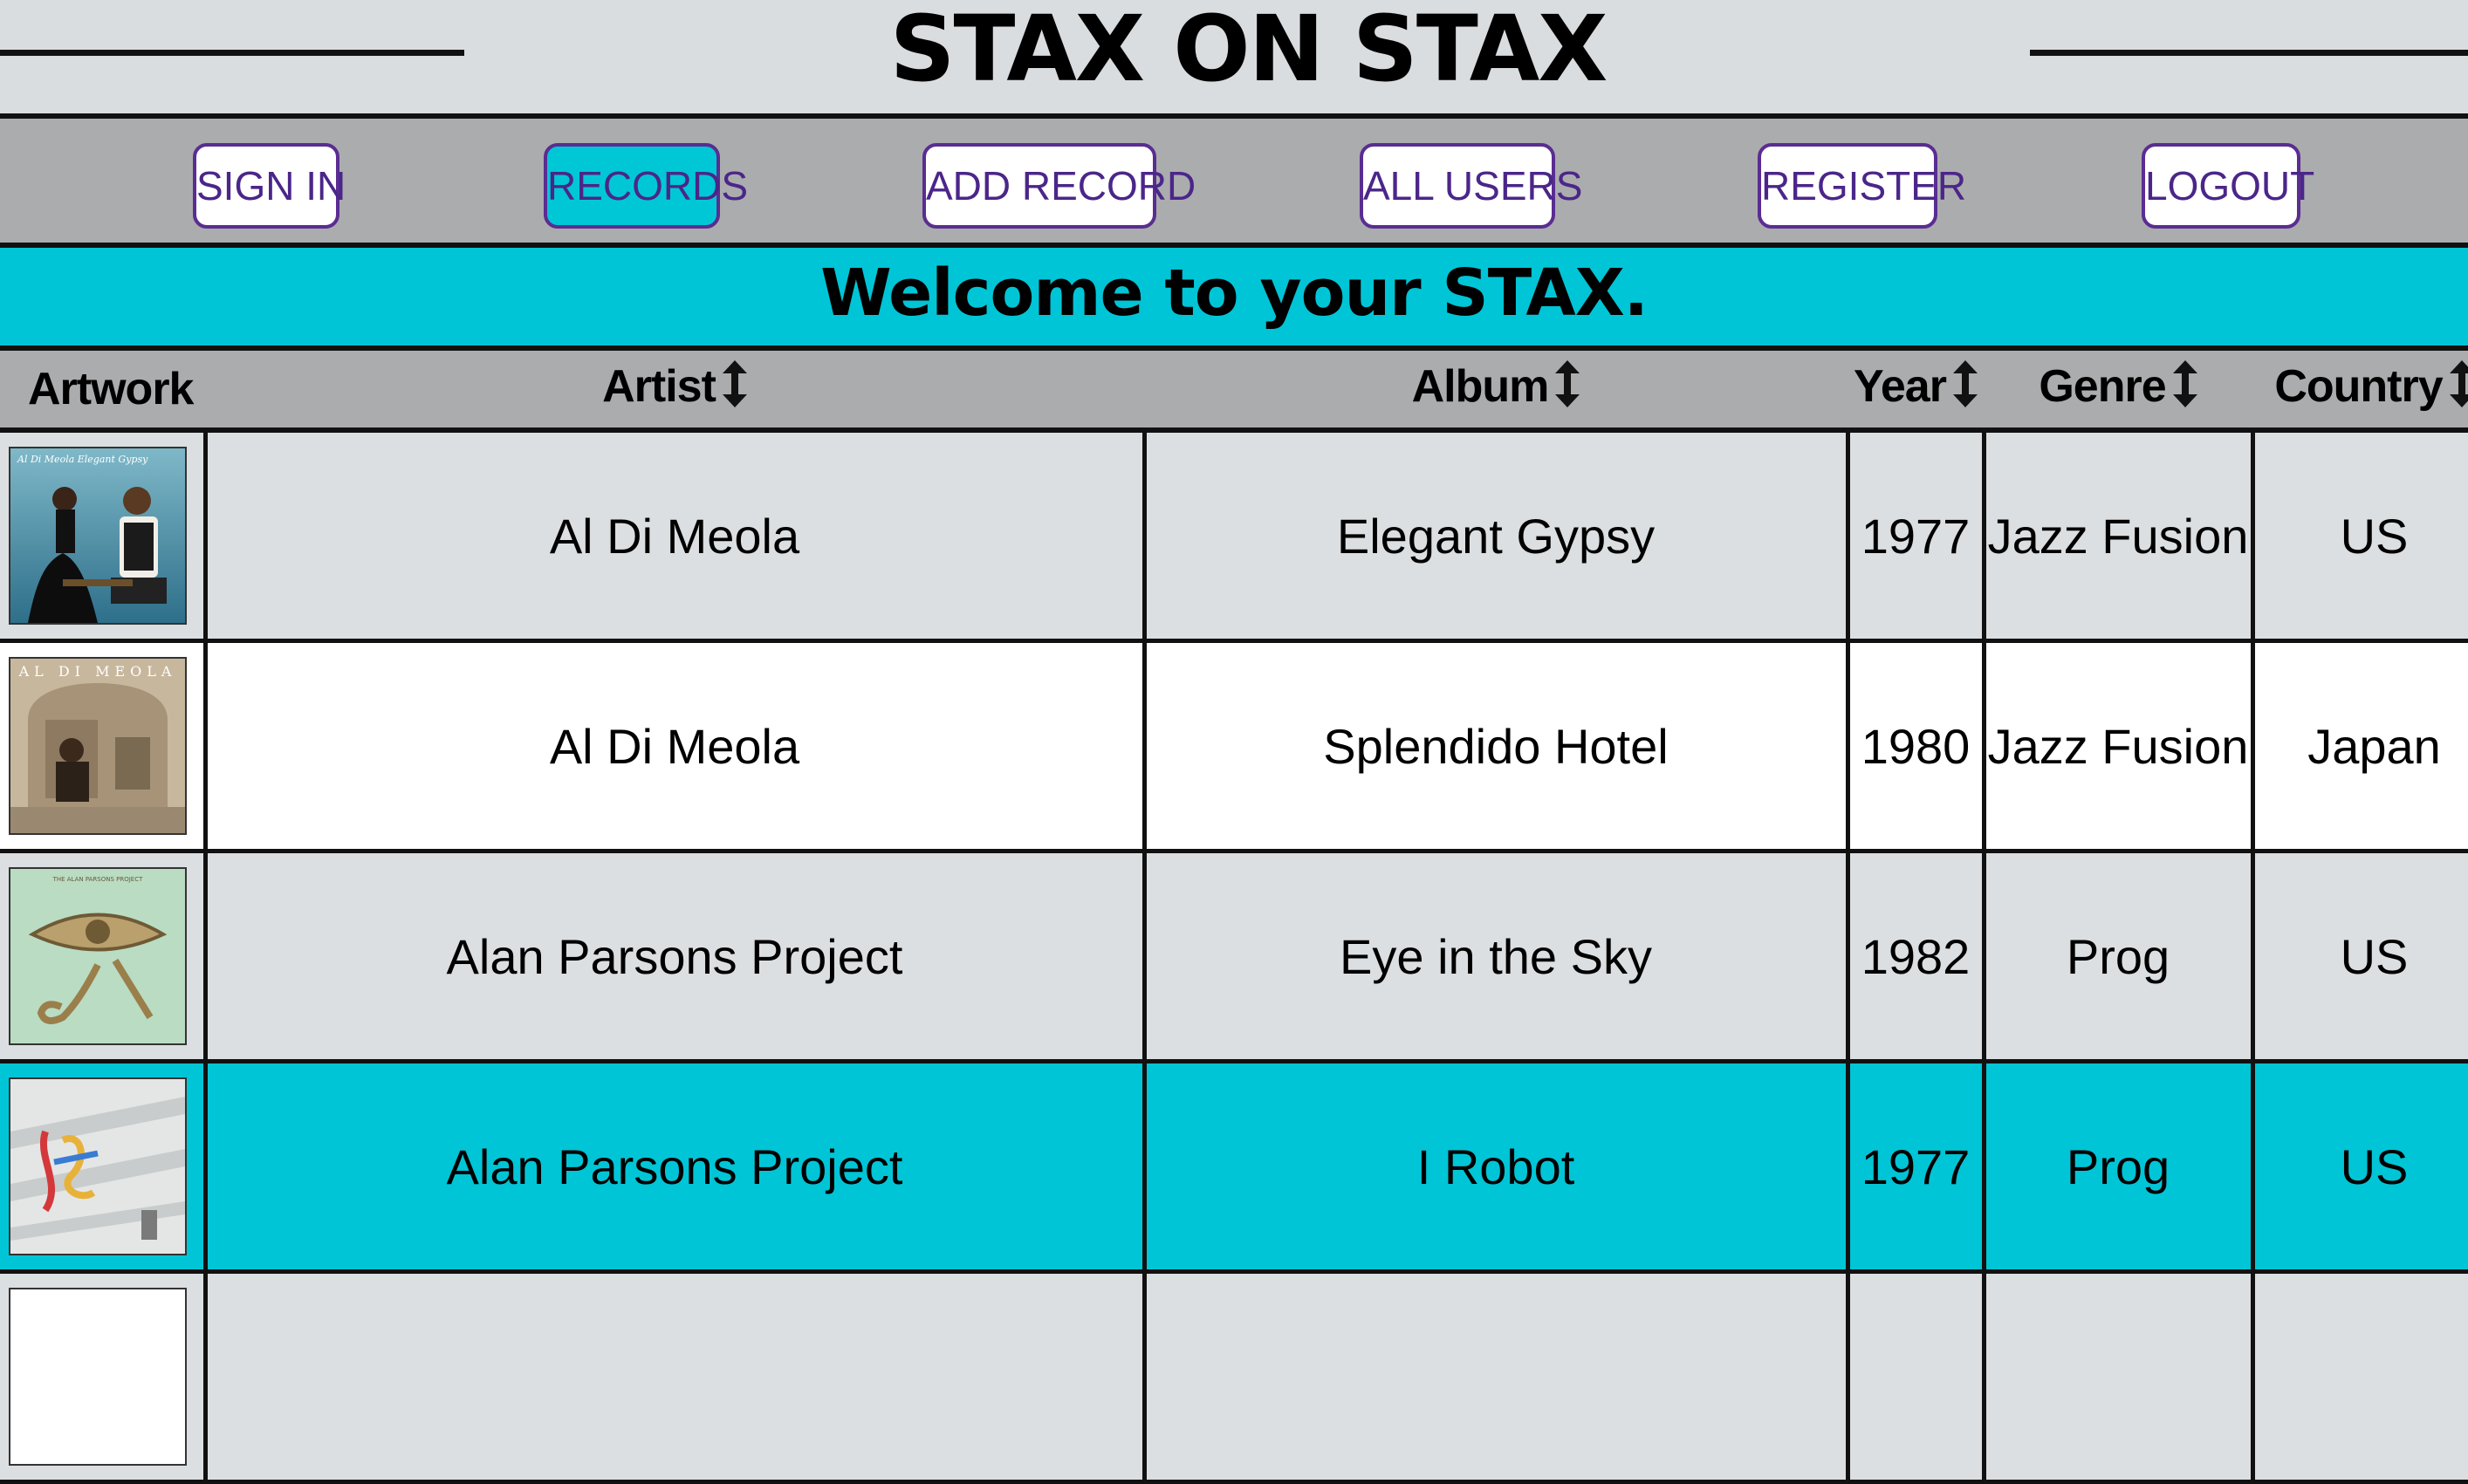 The width and height of the screenshot is (2468, 1484). What do you see at coordinates (83, 459) in the screenshot?
I see `cover-text: Al Di Meola Elegant Gypsy` at bounding box center [83, 459].